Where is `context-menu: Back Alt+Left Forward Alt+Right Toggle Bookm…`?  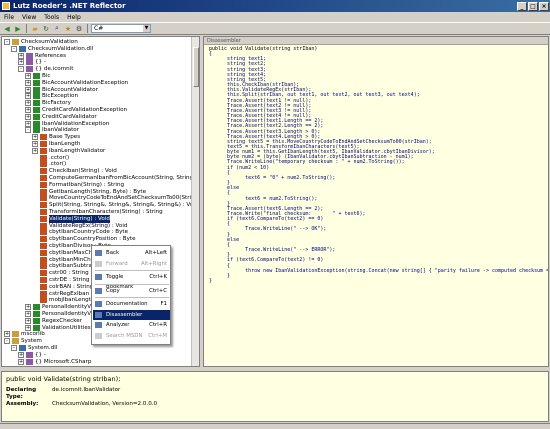
context-menu: Back Alt+Left Forward Alt+Right Toggle Bookm… is located at coordinates (131, 295).